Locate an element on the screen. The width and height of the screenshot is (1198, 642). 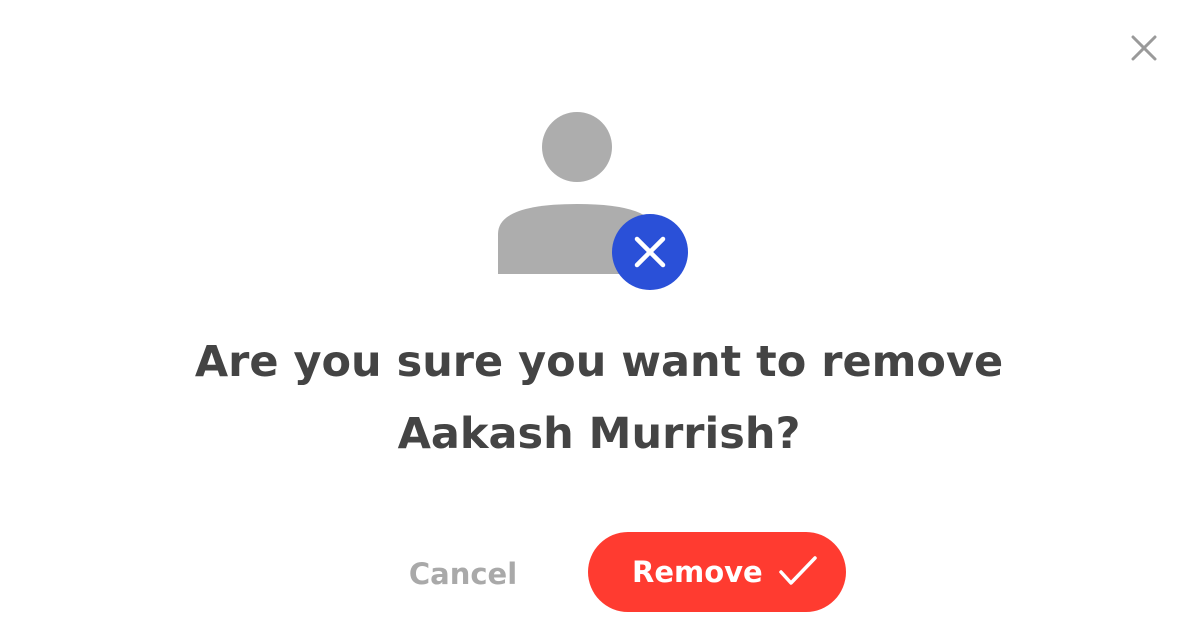
remove-badge is located at coordinates (650, 252).